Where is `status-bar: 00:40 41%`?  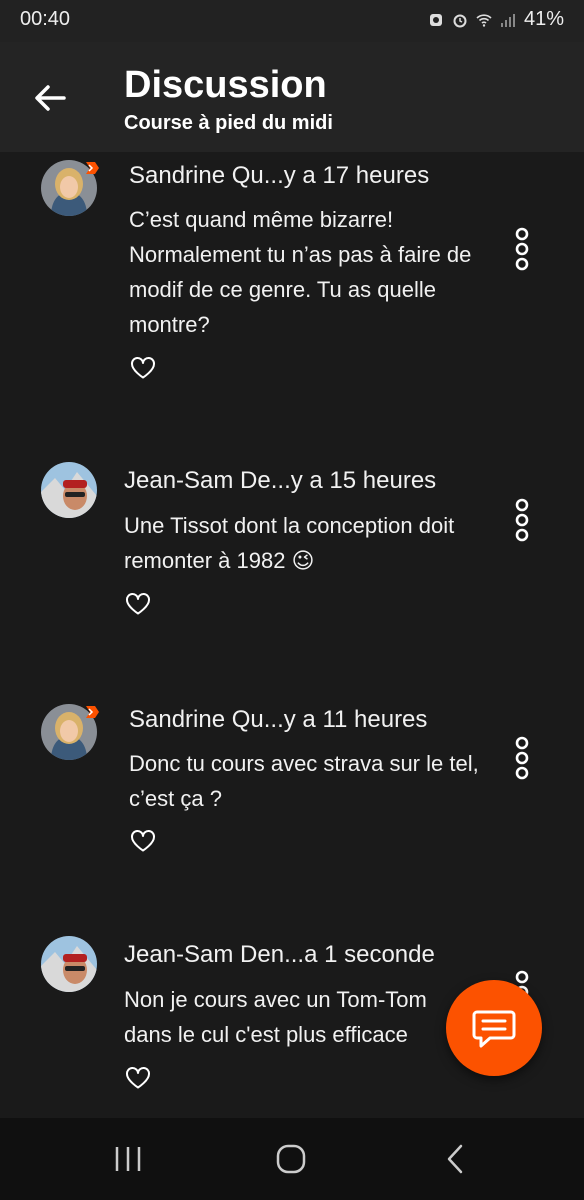
status-bar: 00:40 41% is located at coordinates (292, 21).